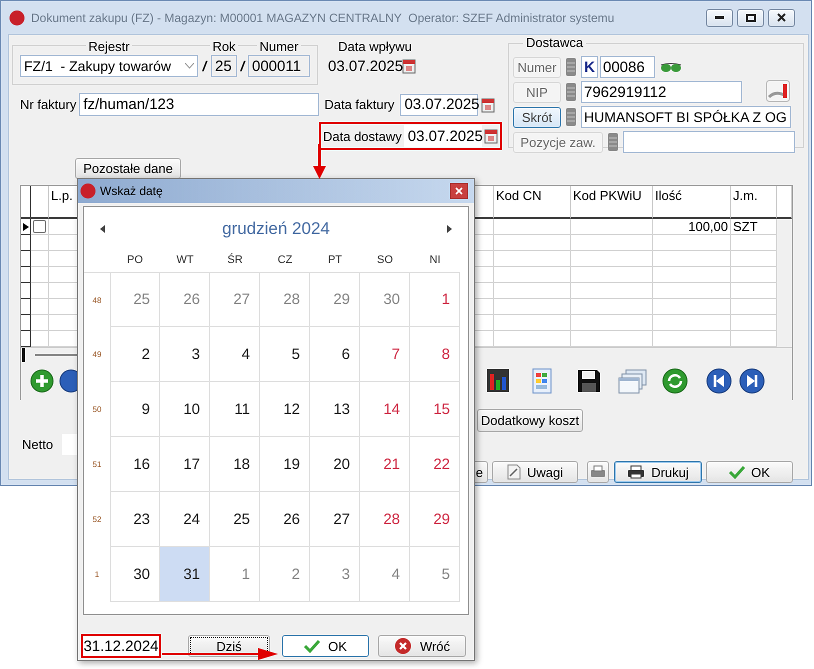  What do you see at coordinates (535, 472) in the screenshot?
I see `notes-button: Uwagi` at bounding box center [535, 472].